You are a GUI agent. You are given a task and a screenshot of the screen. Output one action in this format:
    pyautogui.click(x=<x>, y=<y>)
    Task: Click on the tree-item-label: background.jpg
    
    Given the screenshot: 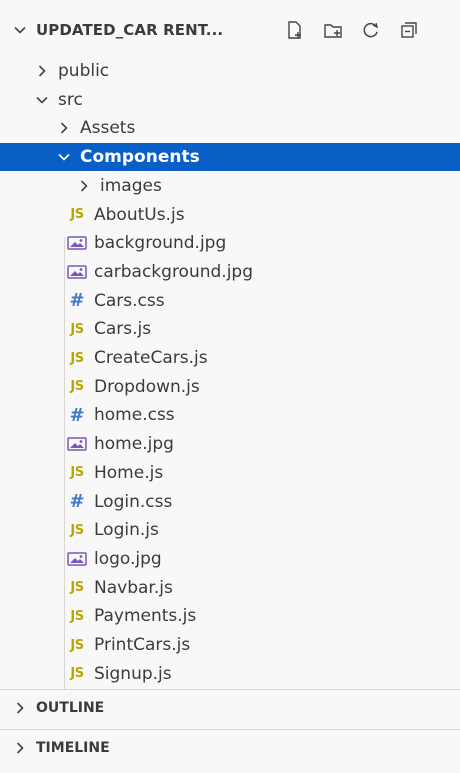 What is the action you would take?
    pyautogui.click(x=160, y=243)
    